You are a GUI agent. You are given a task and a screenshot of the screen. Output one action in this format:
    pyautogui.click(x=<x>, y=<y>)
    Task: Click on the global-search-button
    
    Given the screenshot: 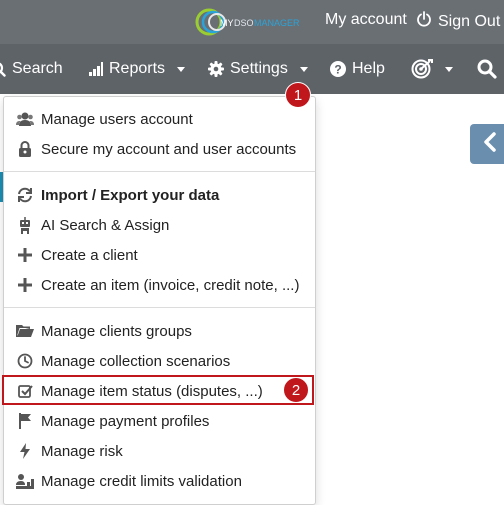 What is the action you would take?
    pyautogui.click(x=487, y=69)
    